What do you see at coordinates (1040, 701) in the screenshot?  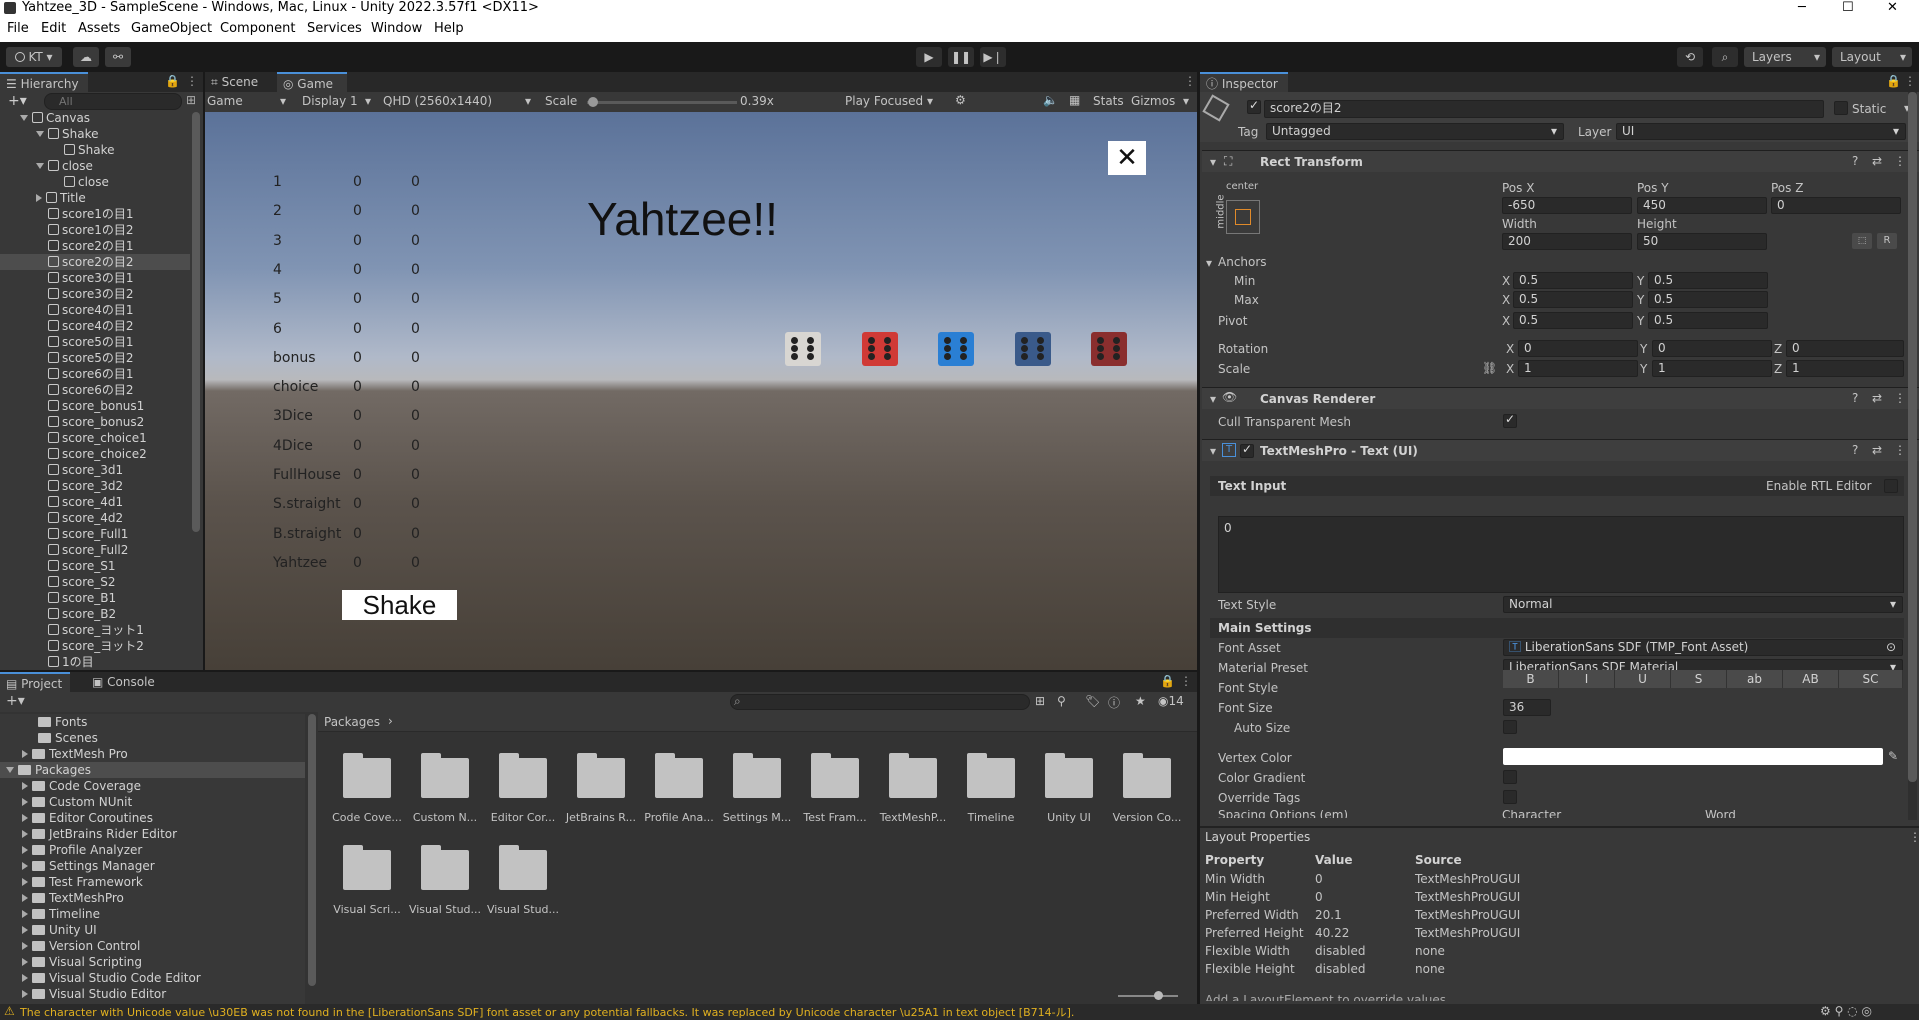 I see `search-by-type-icon: ⊞` at bounding box center [1040, 701].